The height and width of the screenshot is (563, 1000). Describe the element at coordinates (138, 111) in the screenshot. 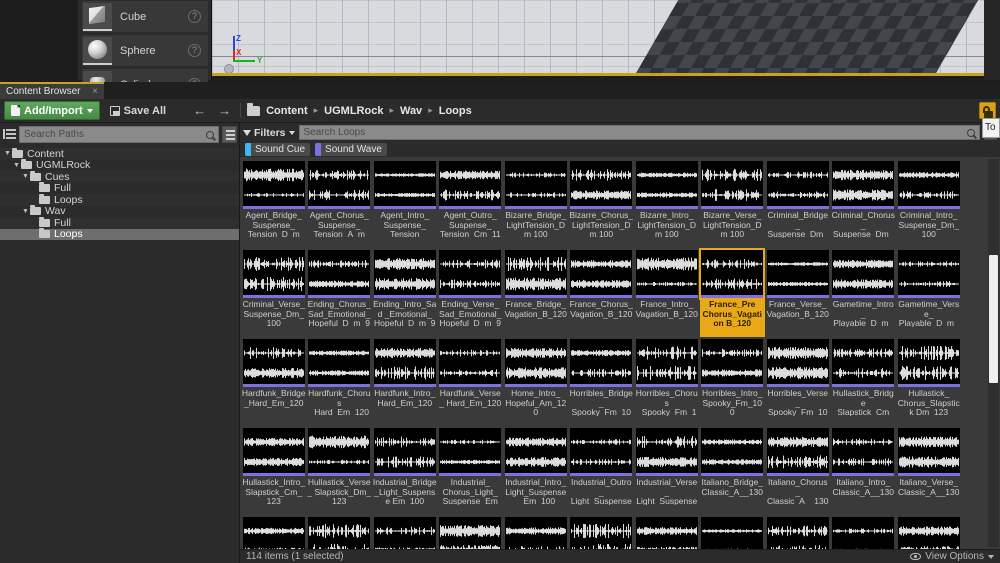

I see `save-all-button: Save All` at that location.